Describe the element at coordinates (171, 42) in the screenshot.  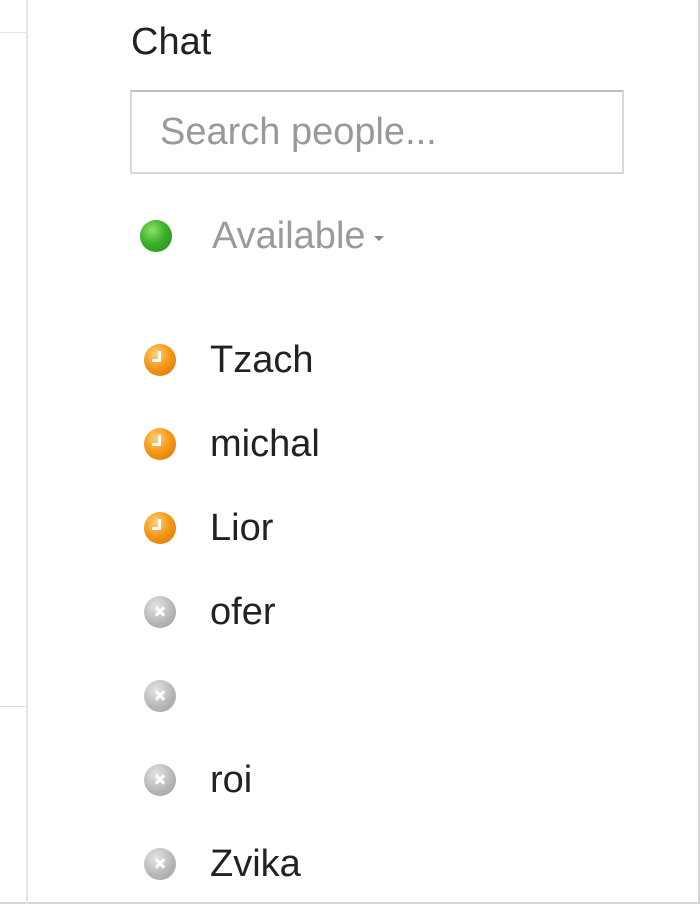
I see `chat-title: Chat` at that location.